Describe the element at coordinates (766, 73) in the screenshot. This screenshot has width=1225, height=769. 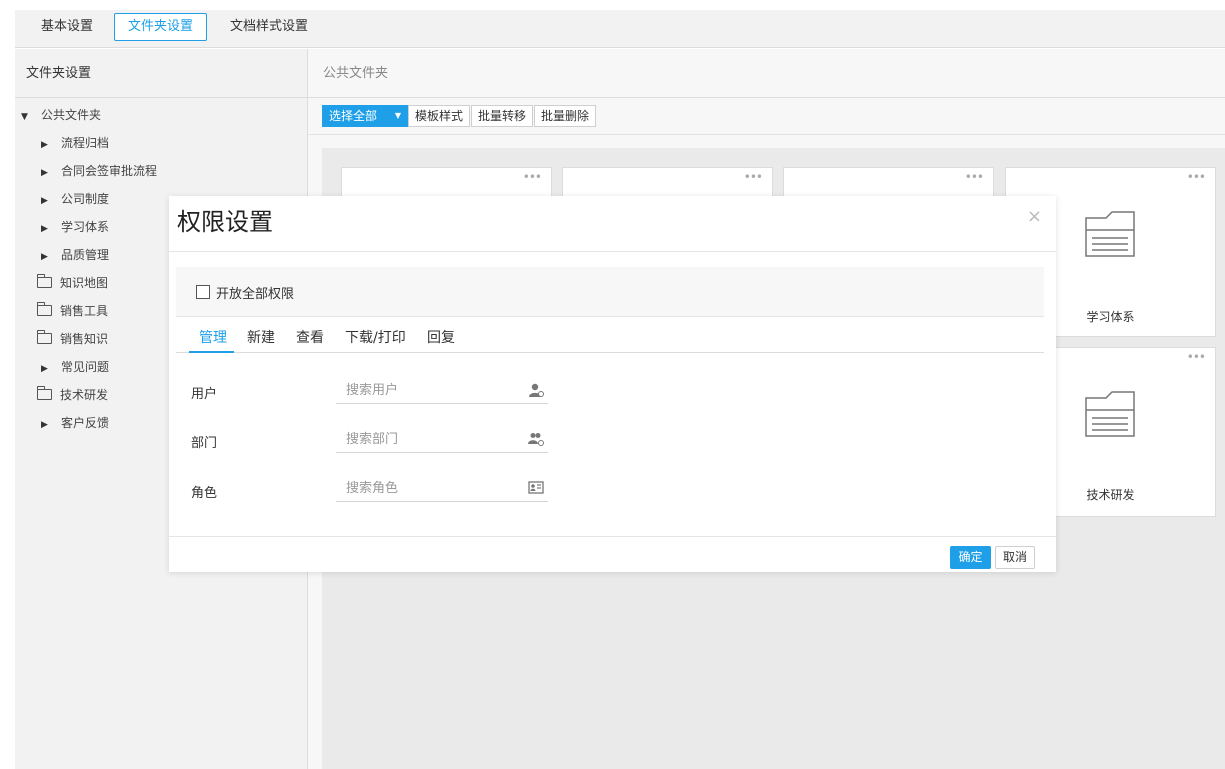
I see `breadcrumb: 公共文件夹` at that location.